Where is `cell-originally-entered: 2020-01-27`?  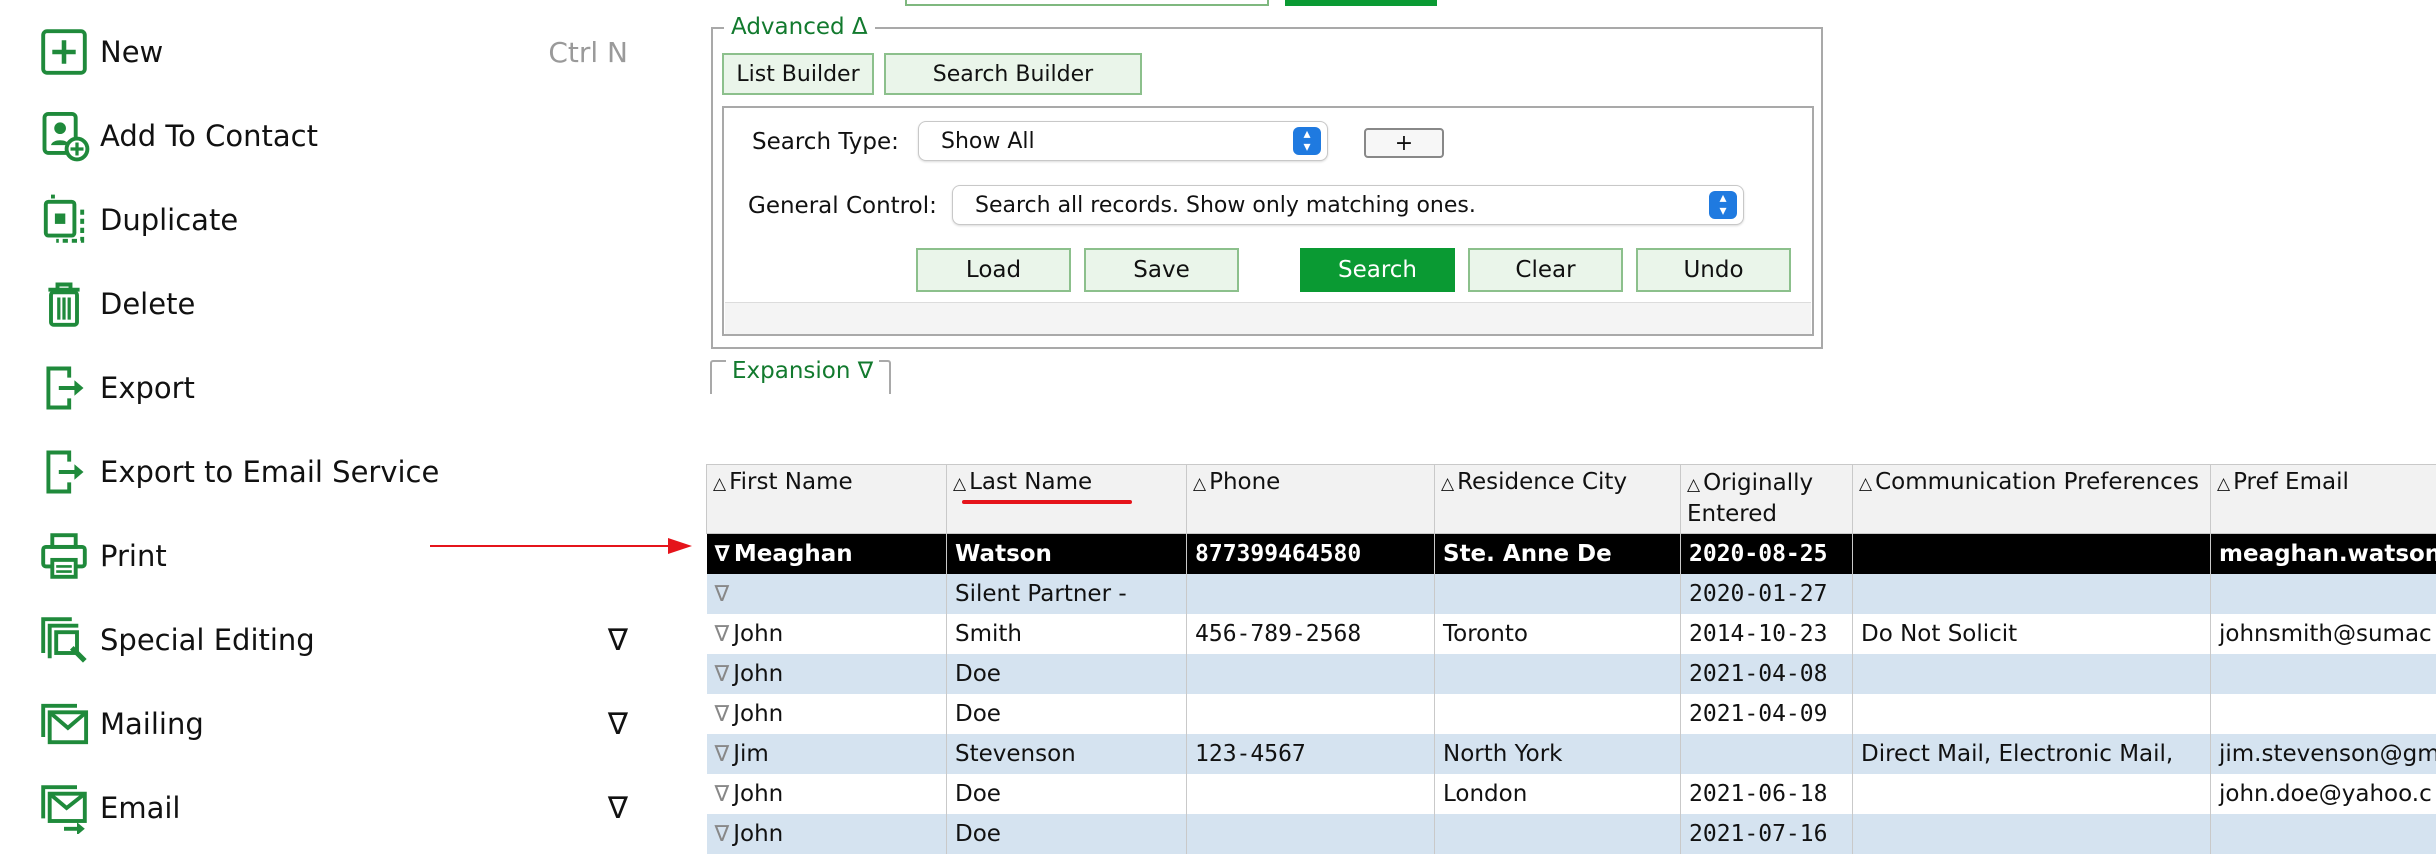
cell-originally-entered: 2020-01-27 is located at coordinates (1766, 594).